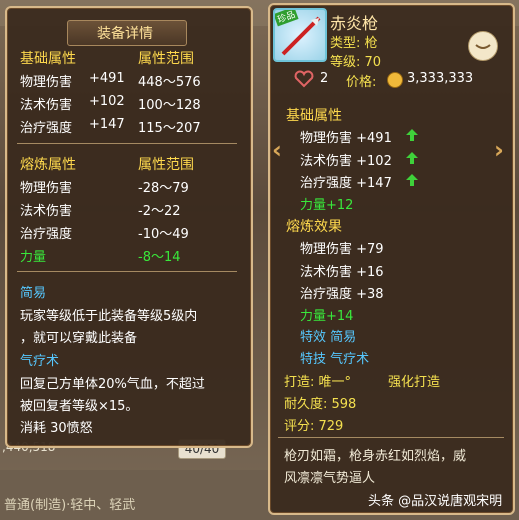 This screenshot has width=519, height=520. Describe the element at coordinates (335, 359) in the screenshot. I see `special-skill: 特技 气疗术` at that location.